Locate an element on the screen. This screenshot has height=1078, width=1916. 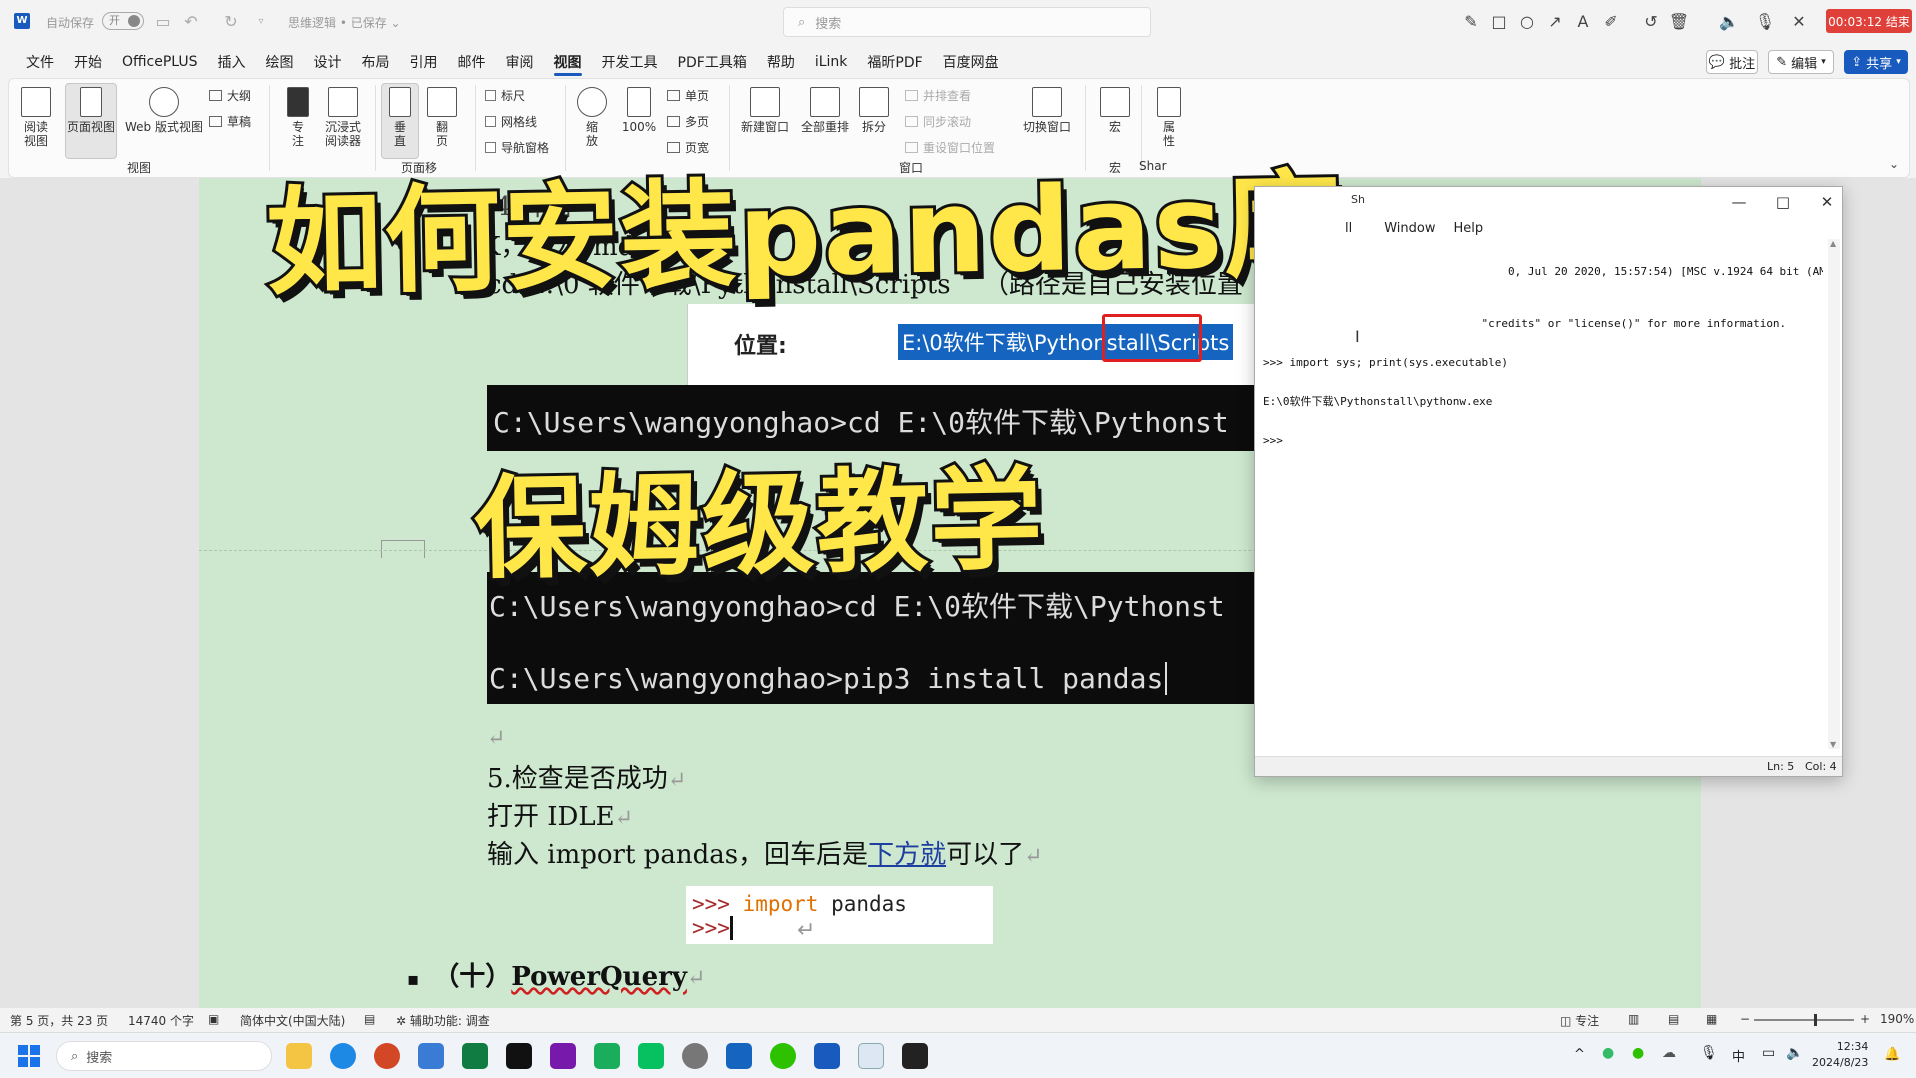
remote-desktop-icon is located at coordinates (431, 1056).